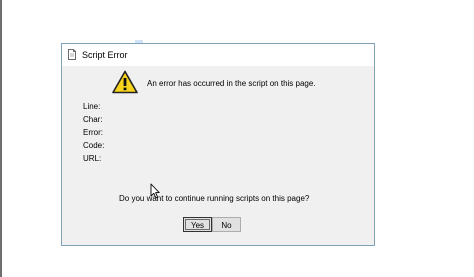 The image size is (474, 277). I want to click on dialog-titlebar: Script Error, so click(218, 55).